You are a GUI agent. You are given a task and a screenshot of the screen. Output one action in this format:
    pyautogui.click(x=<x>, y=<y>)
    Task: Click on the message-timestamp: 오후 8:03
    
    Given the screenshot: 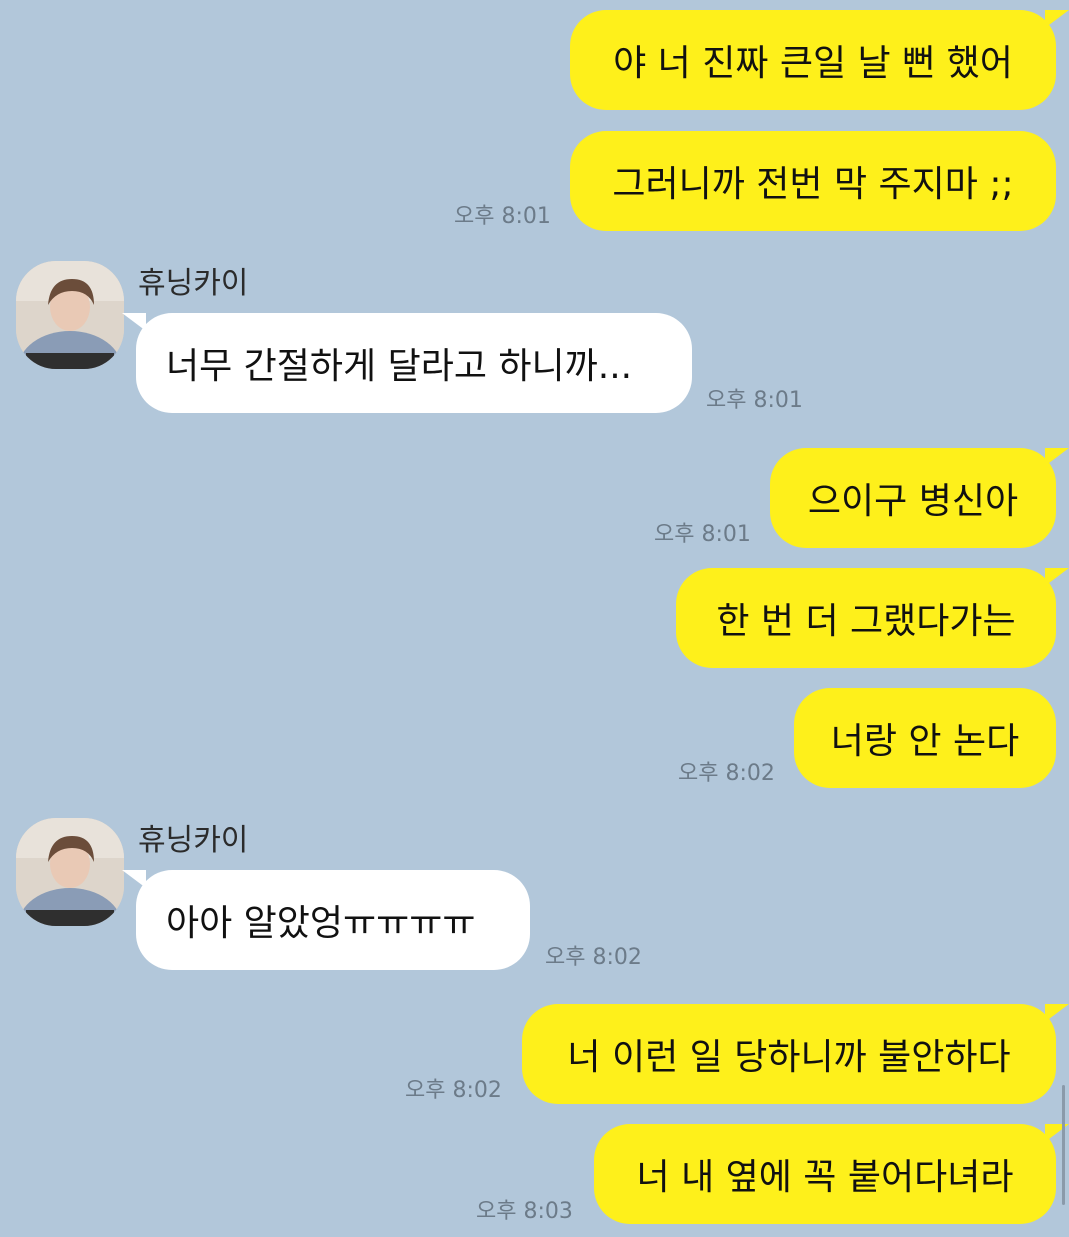 What is the action you would take?
    pyautogui.click(x=524, y=1211)
    